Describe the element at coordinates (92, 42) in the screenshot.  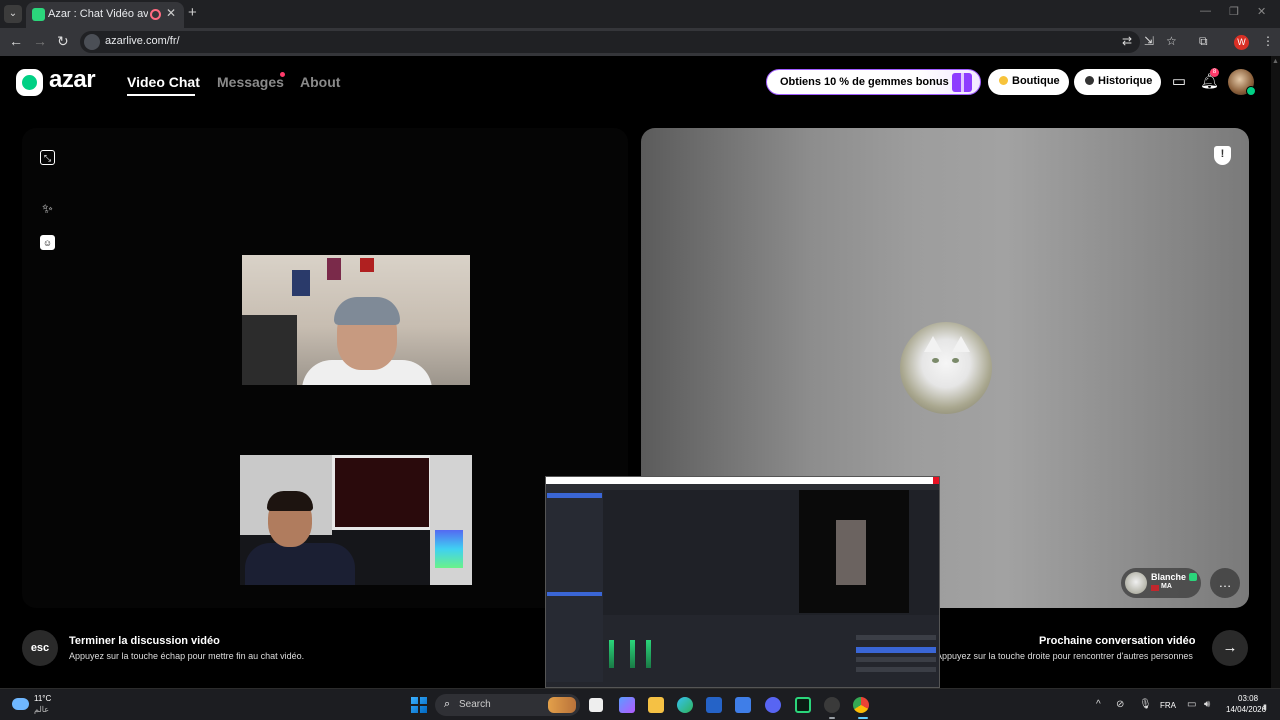
I see `site-info-icon` at that location.